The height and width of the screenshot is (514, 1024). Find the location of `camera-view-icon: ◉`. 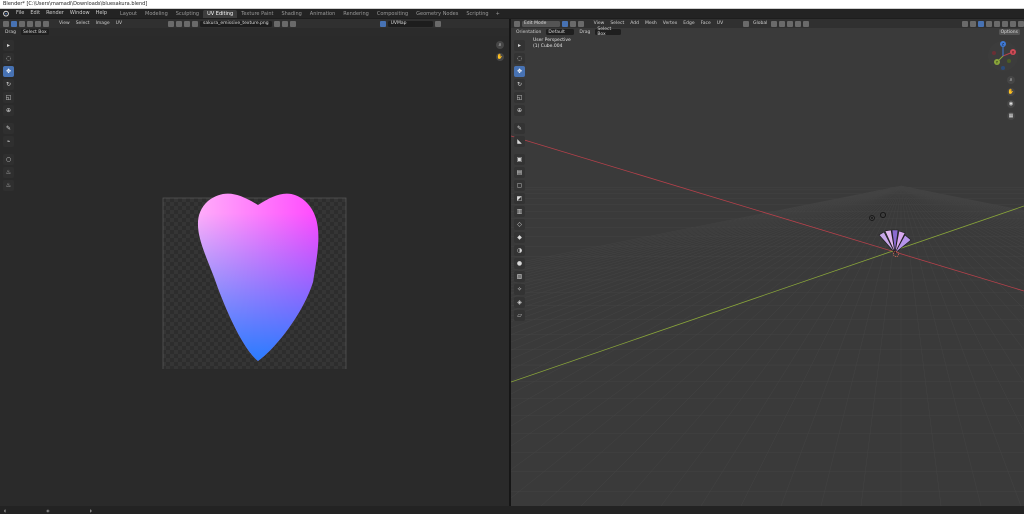

camera-view-icon: ◉ is located at coordinates (1011, 104).